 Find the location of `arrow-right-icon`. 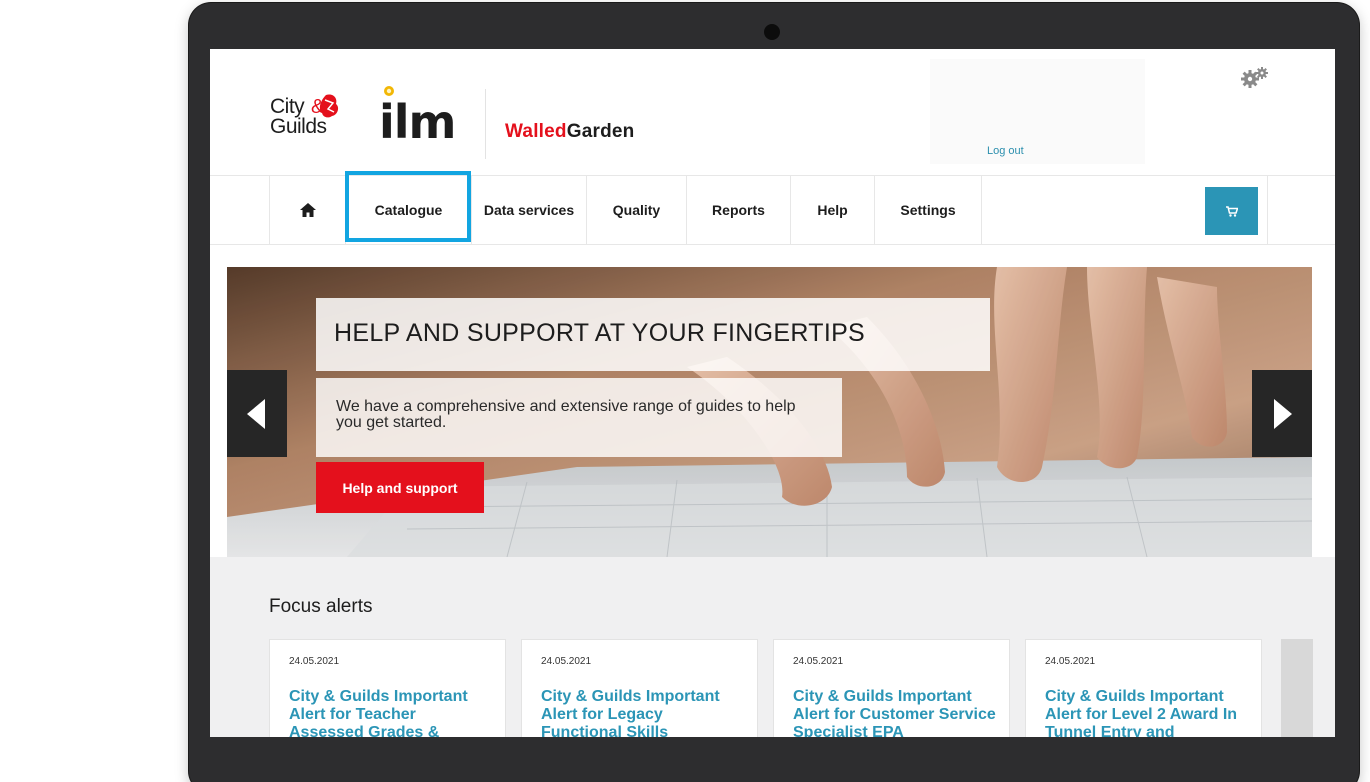

arrow-right-icon is located at coordinates (1283, 413).